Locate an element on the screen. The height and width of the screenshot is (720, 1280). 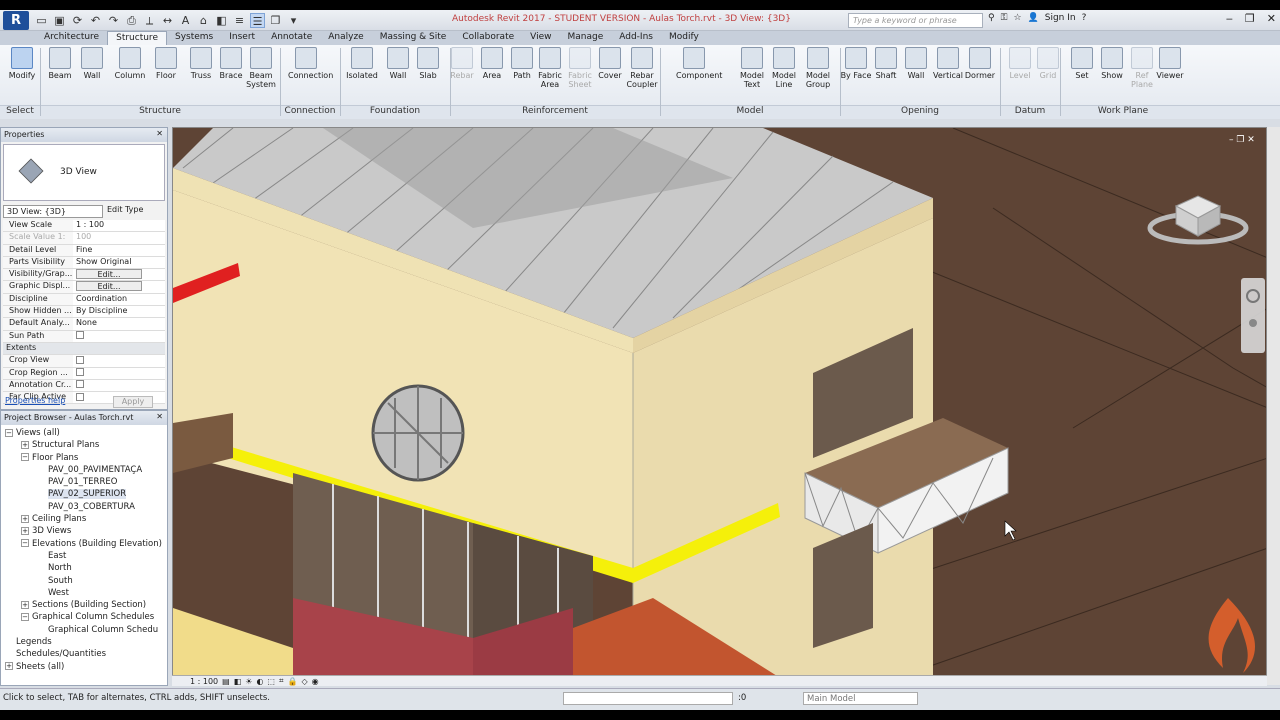
undo-icon: ↶ is located at coordinates (95, 20).